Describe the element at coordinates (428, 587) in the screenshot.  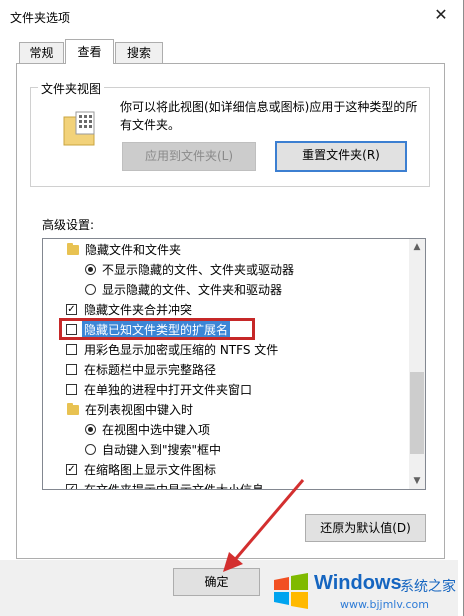
I see `watermark-brand-cn: 系统之家` at that location.